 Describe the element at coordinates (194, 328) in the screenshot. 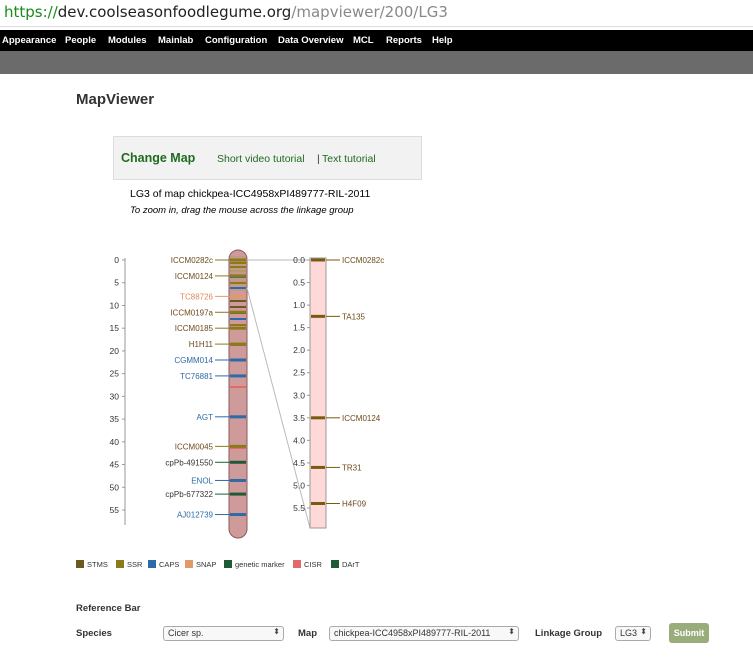

I see `marker-label: ICCM0185` at that location.